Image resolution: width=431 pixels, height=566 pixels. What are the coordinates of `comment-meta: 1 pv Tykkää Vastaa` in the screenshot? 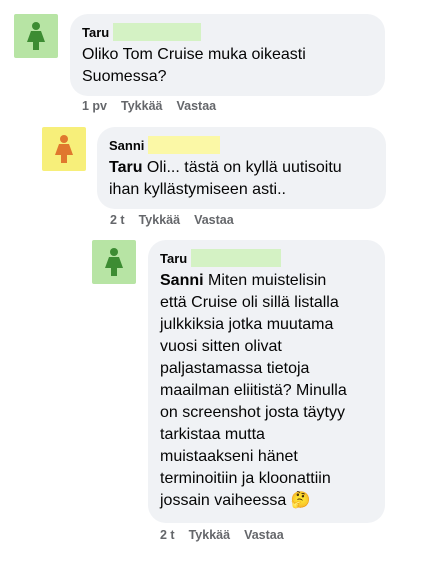 It's located at (149, 106).